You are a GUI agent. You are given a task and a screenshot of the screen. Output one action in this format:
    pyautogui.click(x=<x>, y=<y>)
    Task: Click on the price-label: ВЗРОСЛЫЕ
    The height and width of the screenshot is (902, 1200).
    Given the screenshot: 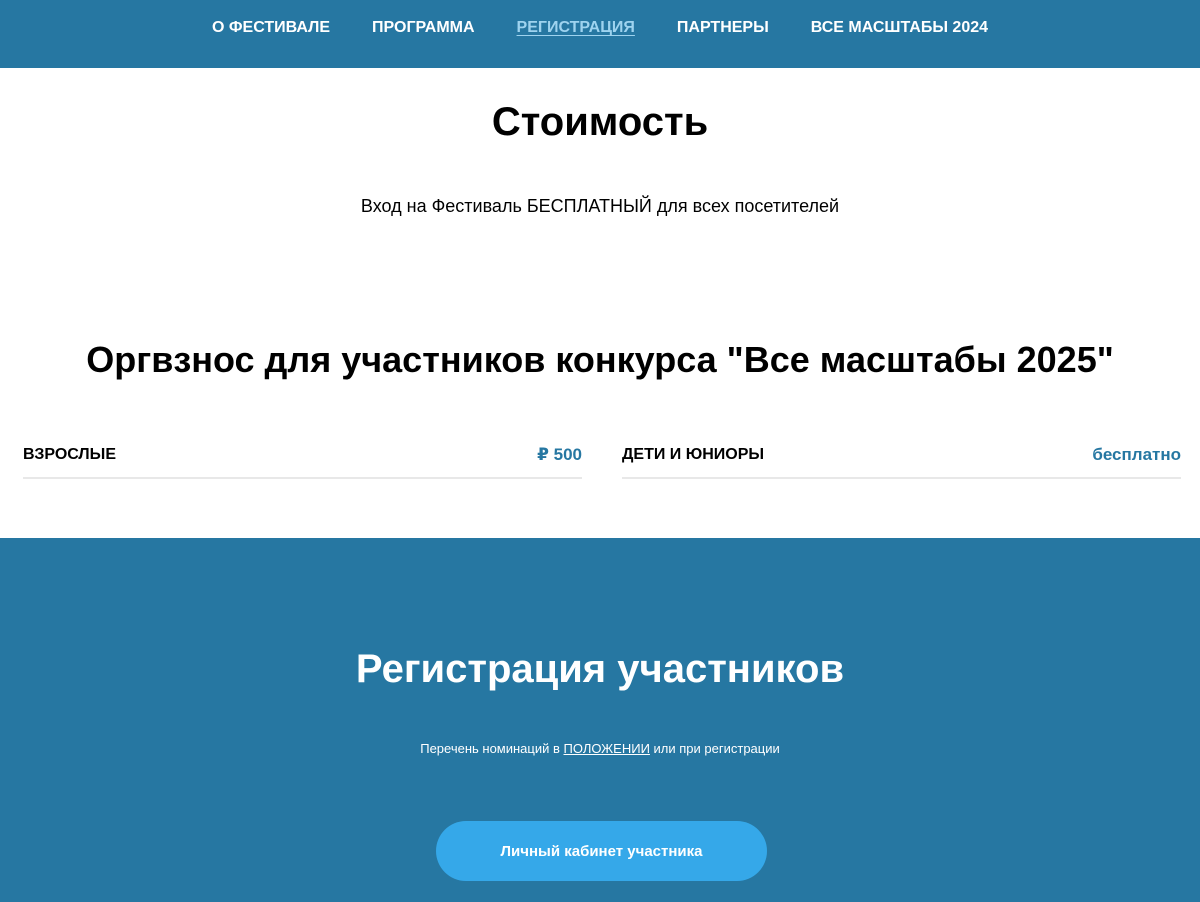 What is the action you would take?
    pyautogui.click(x=69, y=454)
    